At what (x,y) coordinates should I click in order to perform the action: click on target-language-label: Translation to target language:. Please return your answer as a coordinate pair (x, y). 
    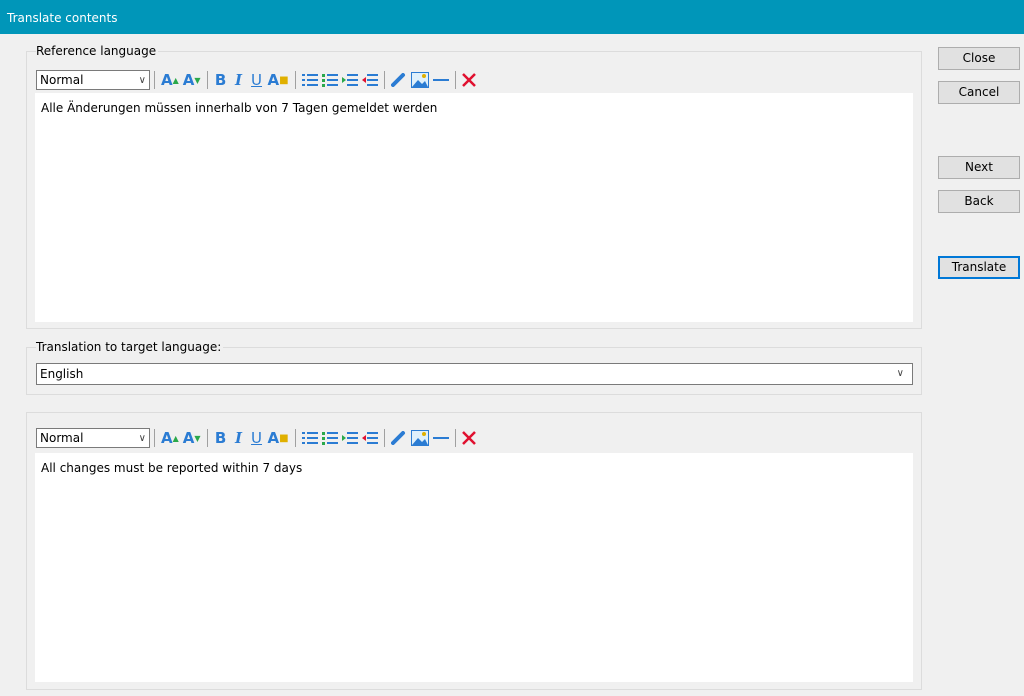
    Looking at the image, I should click on (130, 347).